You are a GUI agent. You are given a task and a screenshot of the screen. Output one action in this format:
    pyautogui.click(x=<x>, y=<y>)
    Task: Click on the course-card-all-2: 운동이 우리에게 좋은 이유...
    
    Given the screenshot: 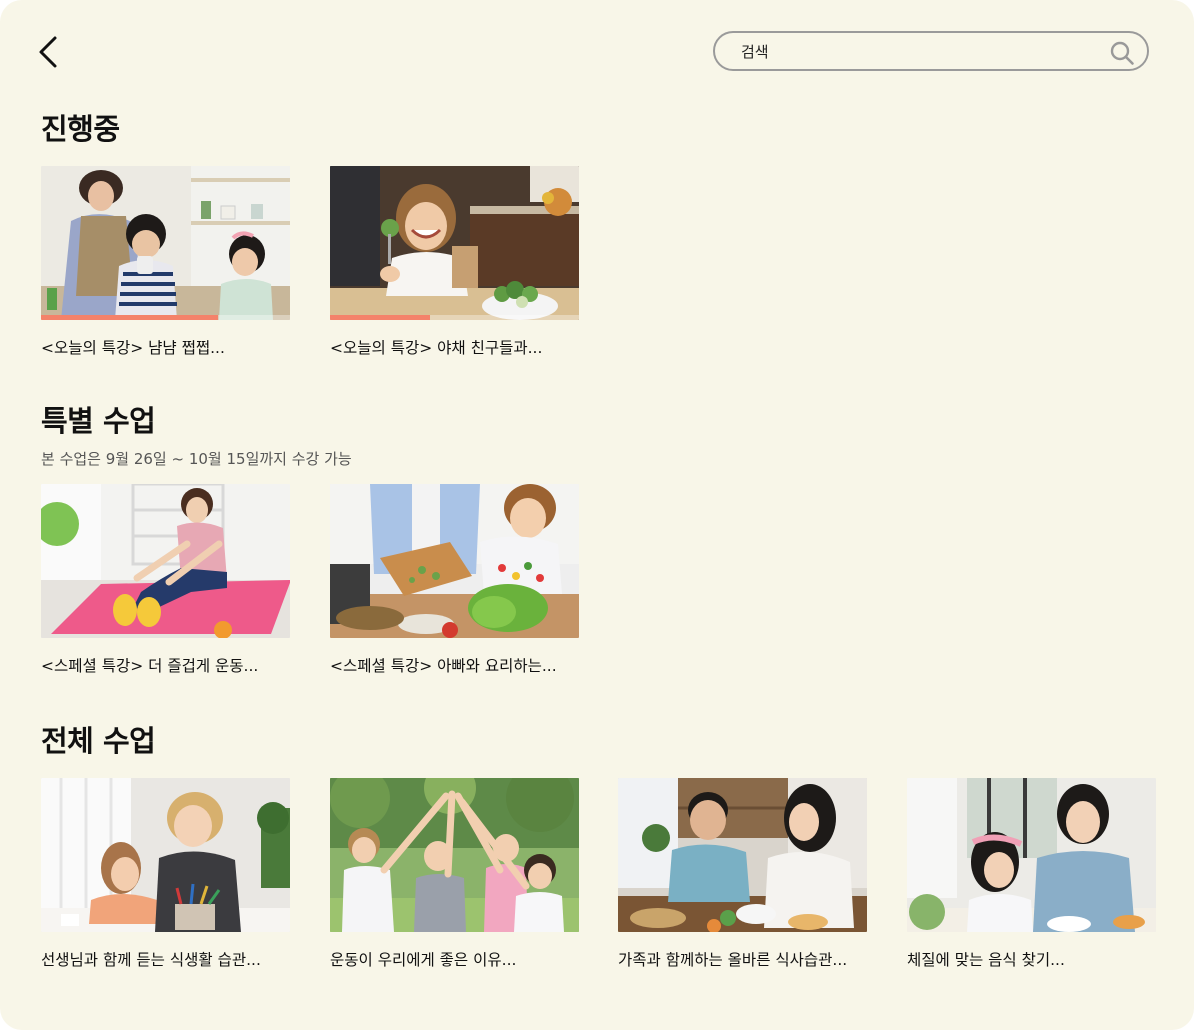 What is the action you would take?
    pyautogui.click(x=454, y=874)
    